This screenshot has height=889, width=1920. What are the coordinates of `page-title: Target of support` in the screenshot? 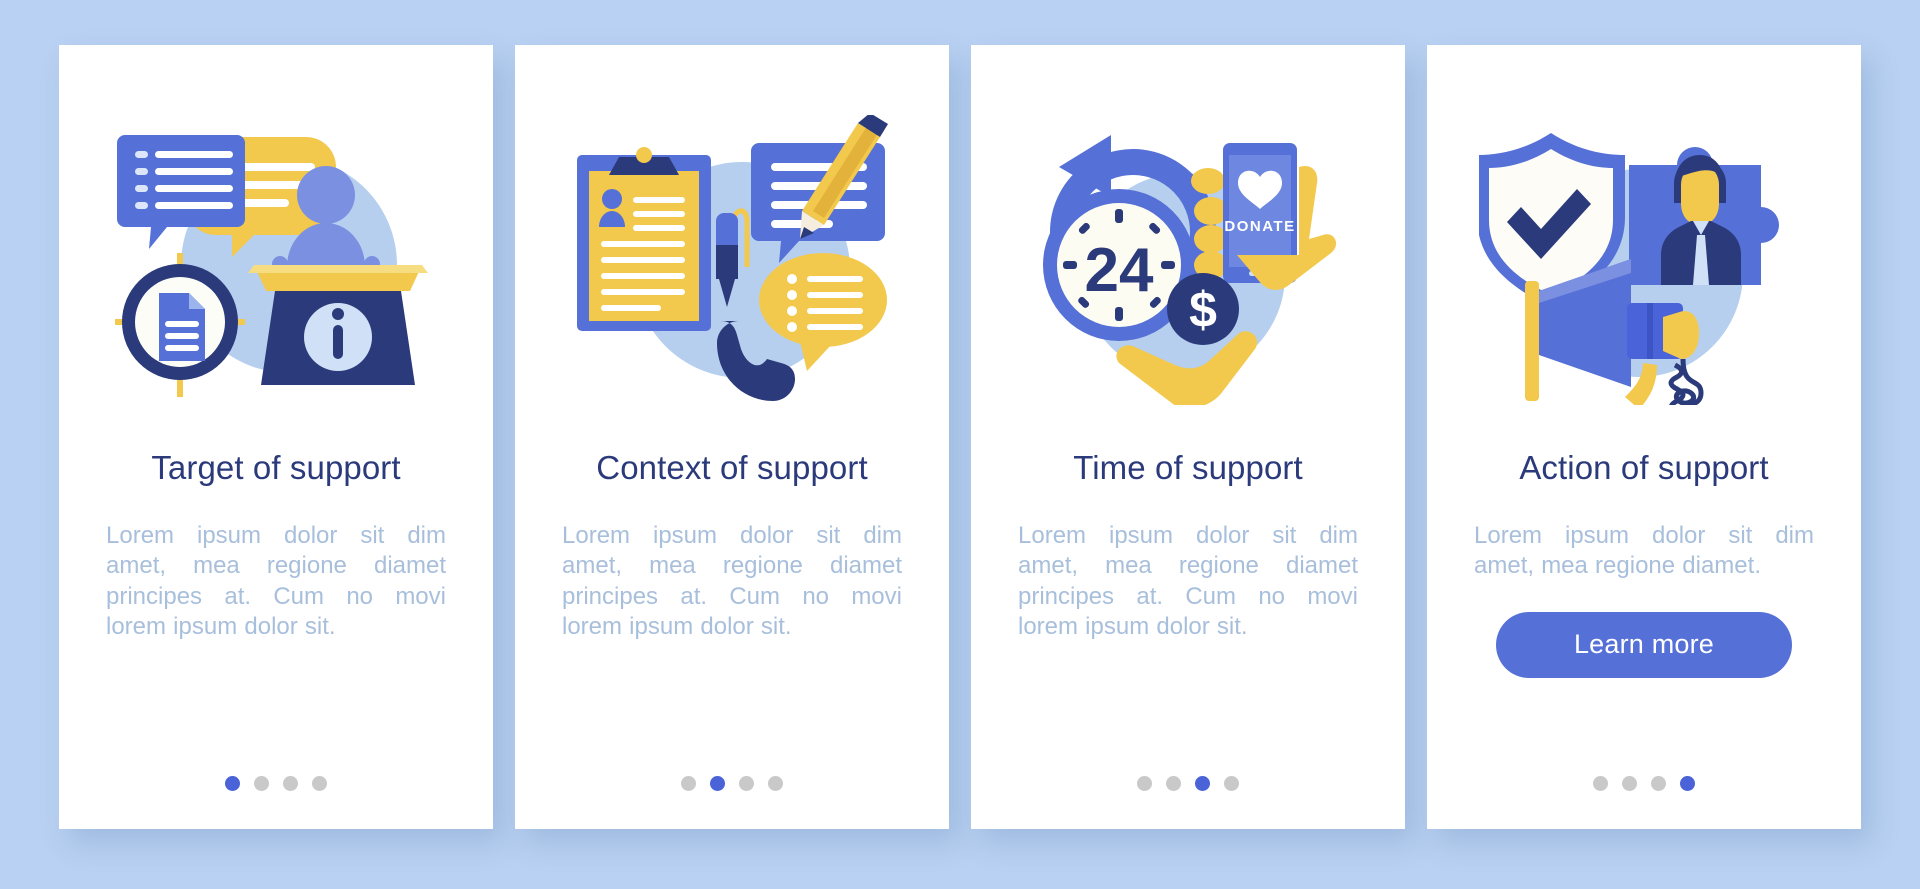 It's located at (276, 467).